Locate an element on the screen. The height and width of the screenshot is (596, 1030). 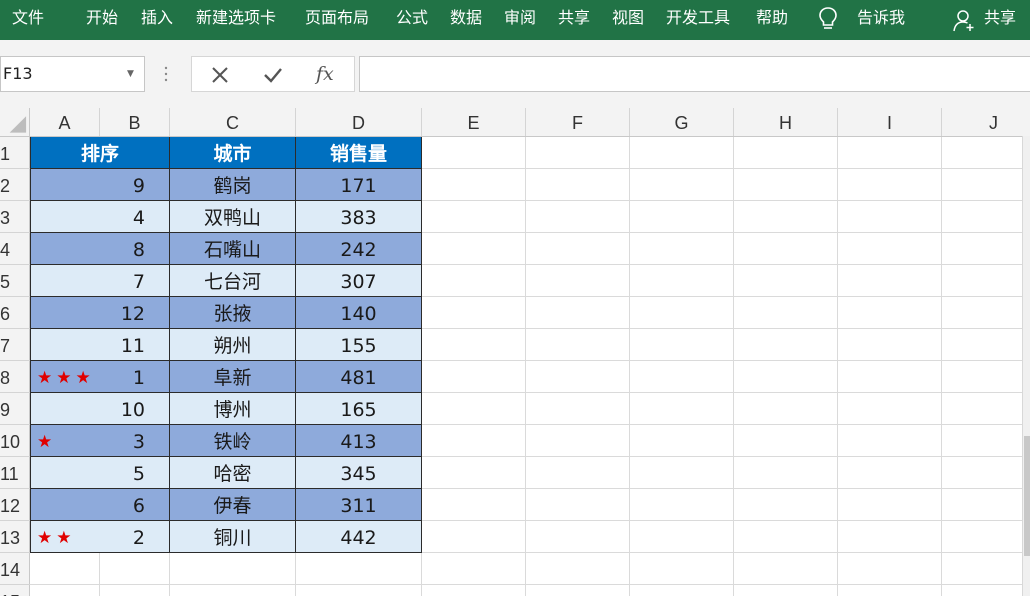
row-header-14: 14 is located at coordinates (15, 569).